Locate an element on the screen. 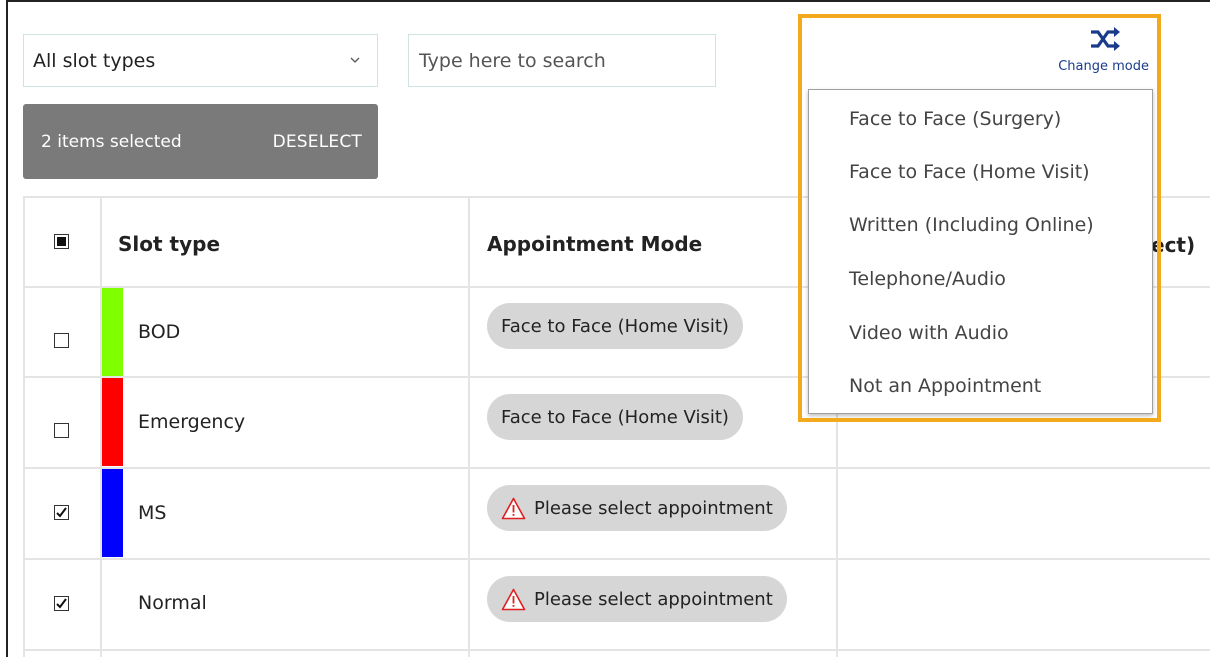 The image size is (1210, 657). window-top-border is located at coordinates (608, 1).